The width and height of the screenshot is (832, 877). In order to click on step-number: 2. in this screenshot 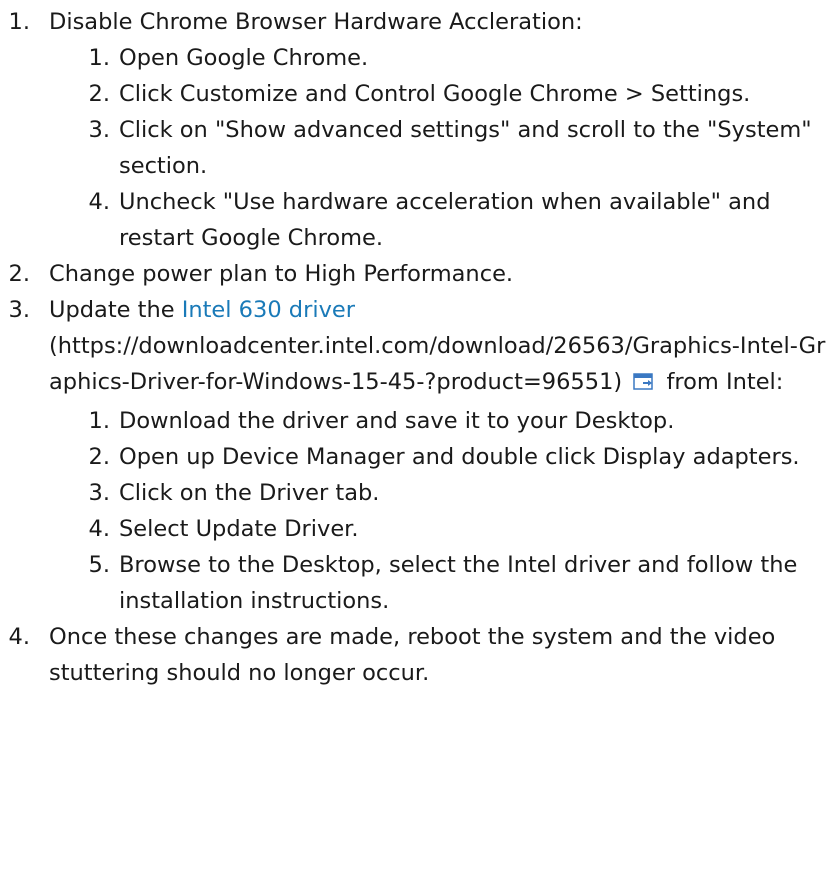, I will do `click(19, 274)`.